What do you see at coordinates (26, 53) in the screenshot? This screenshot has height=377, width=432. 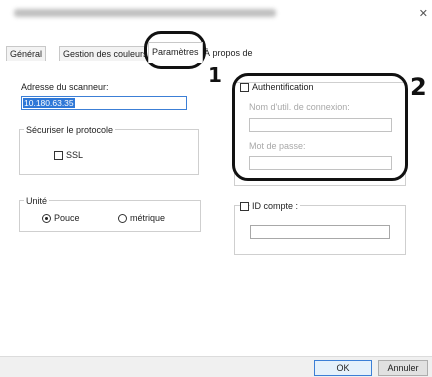 I see `tab-general: Général` at bounding box center [26, 53].